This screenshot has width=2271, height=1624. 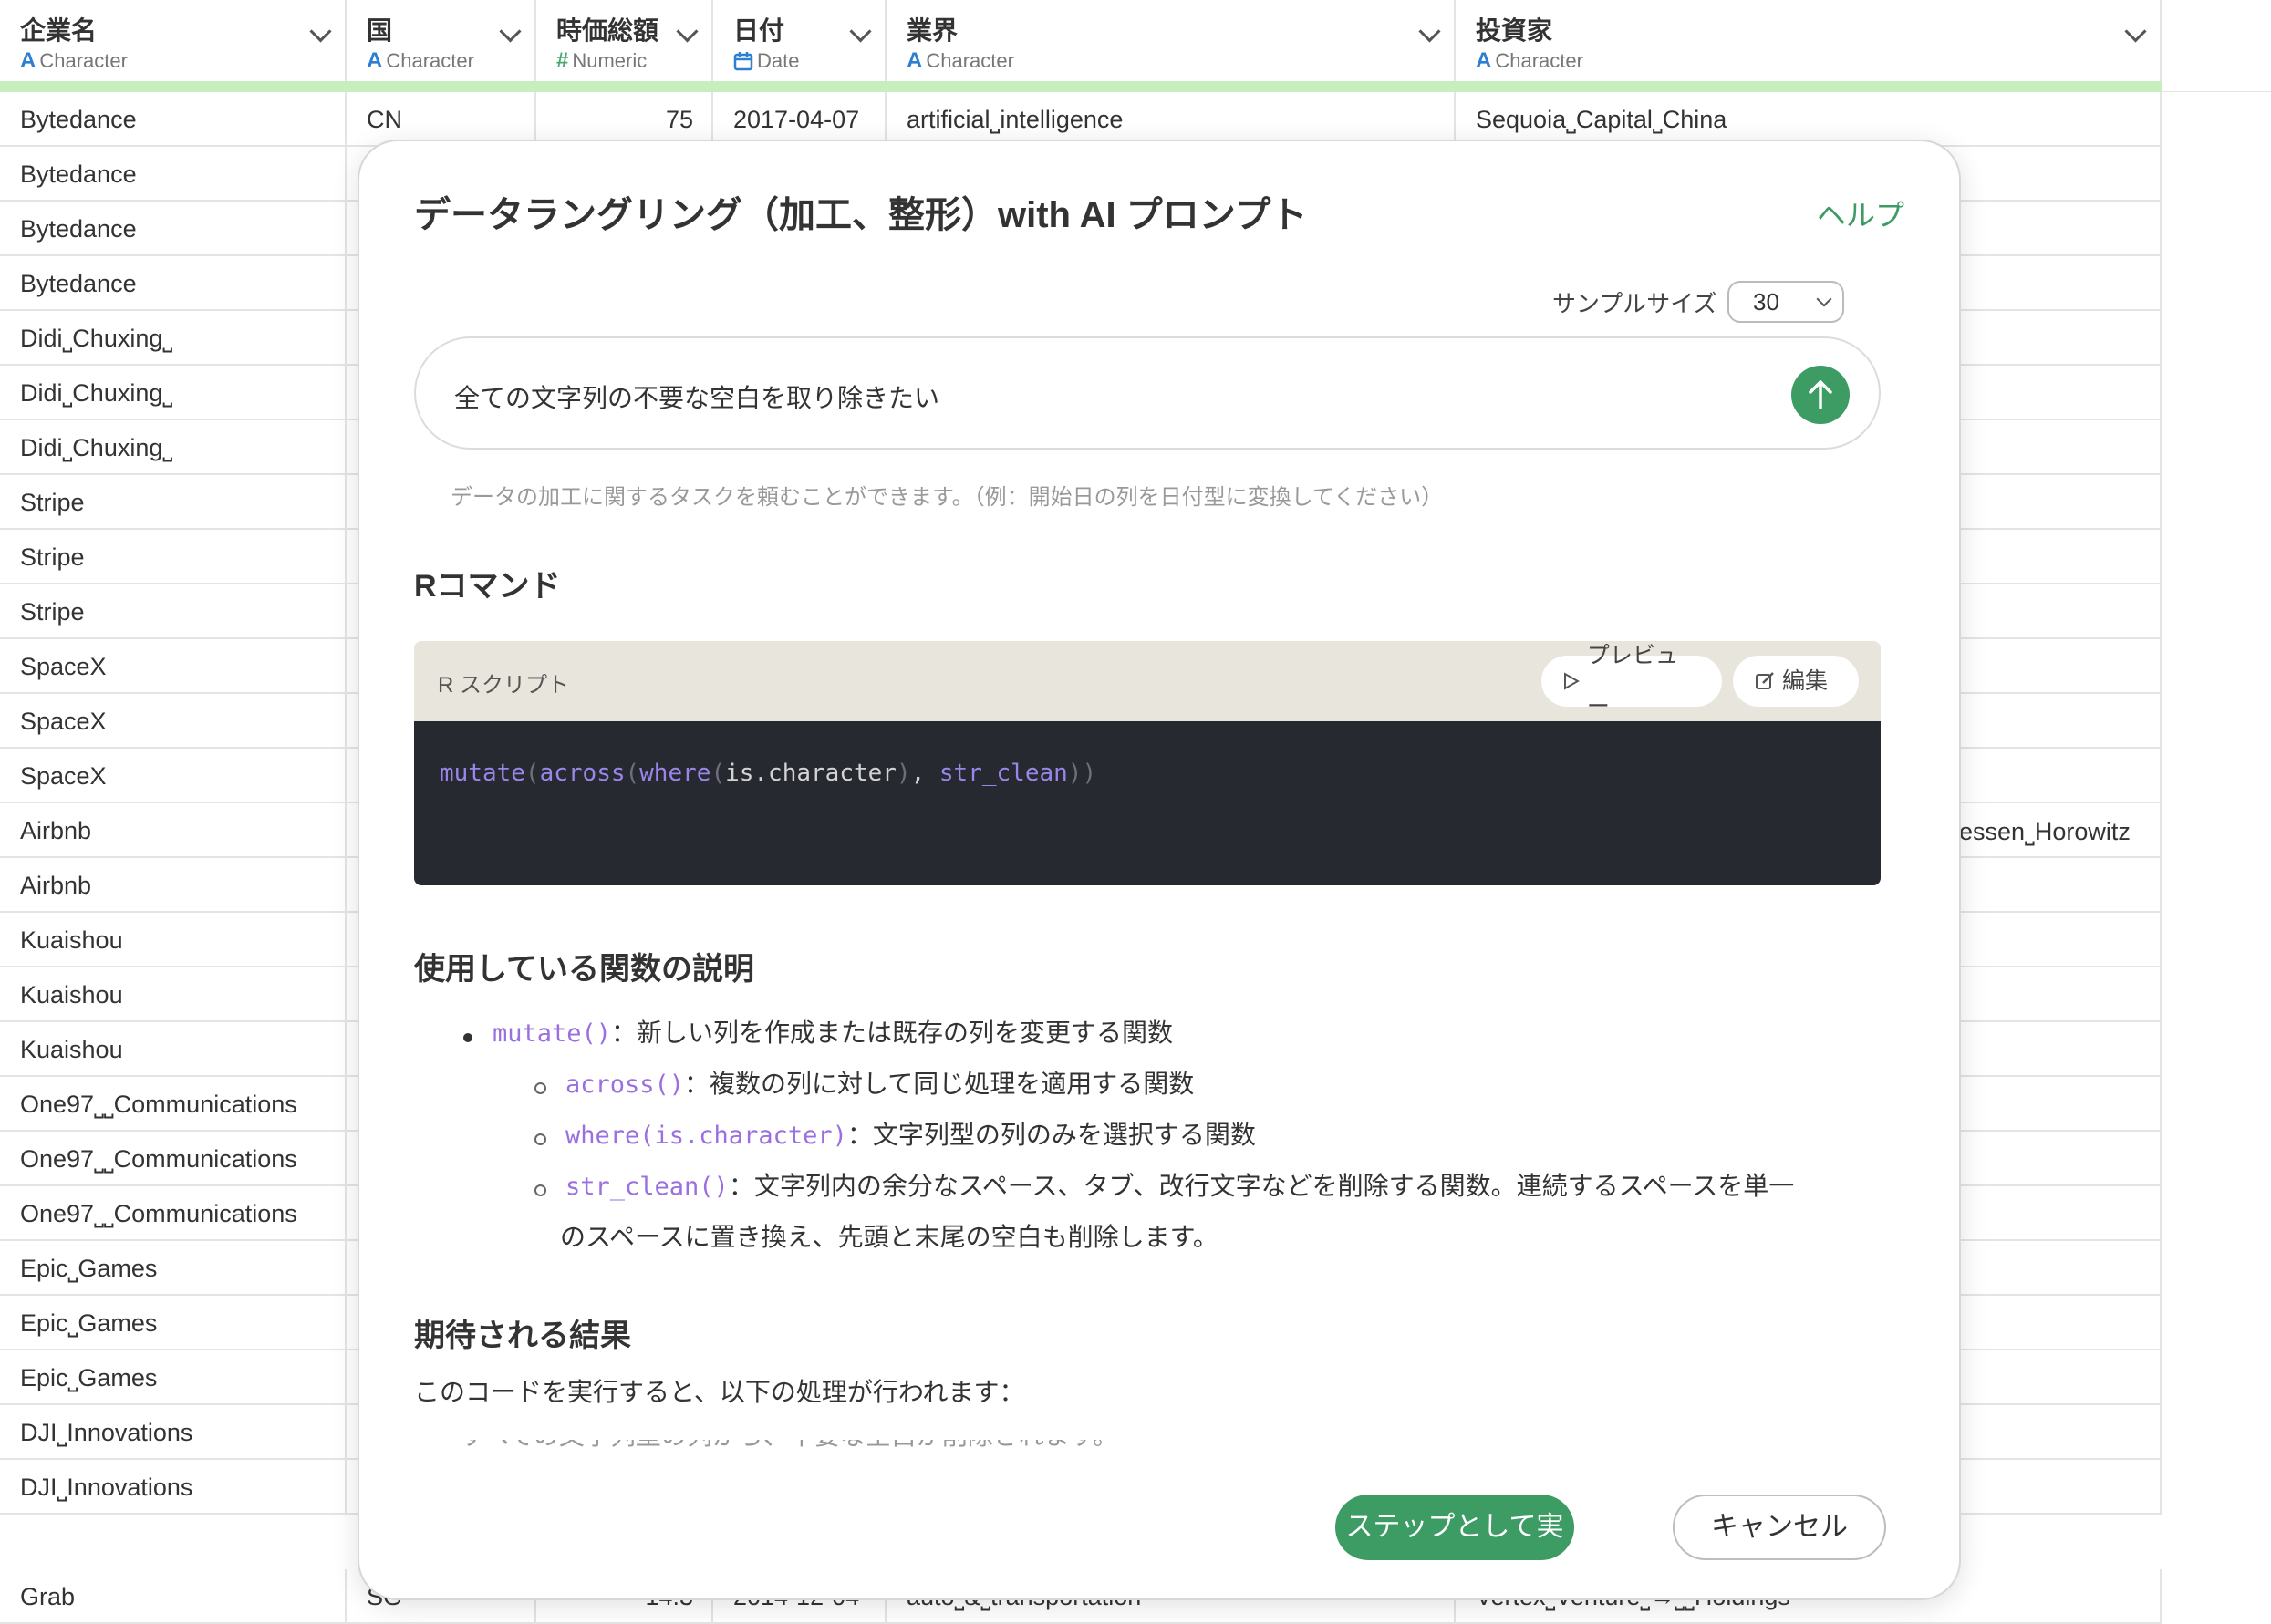 I want to click on functions-heading: 使用している関数の説明, so click(x=584, y=970).